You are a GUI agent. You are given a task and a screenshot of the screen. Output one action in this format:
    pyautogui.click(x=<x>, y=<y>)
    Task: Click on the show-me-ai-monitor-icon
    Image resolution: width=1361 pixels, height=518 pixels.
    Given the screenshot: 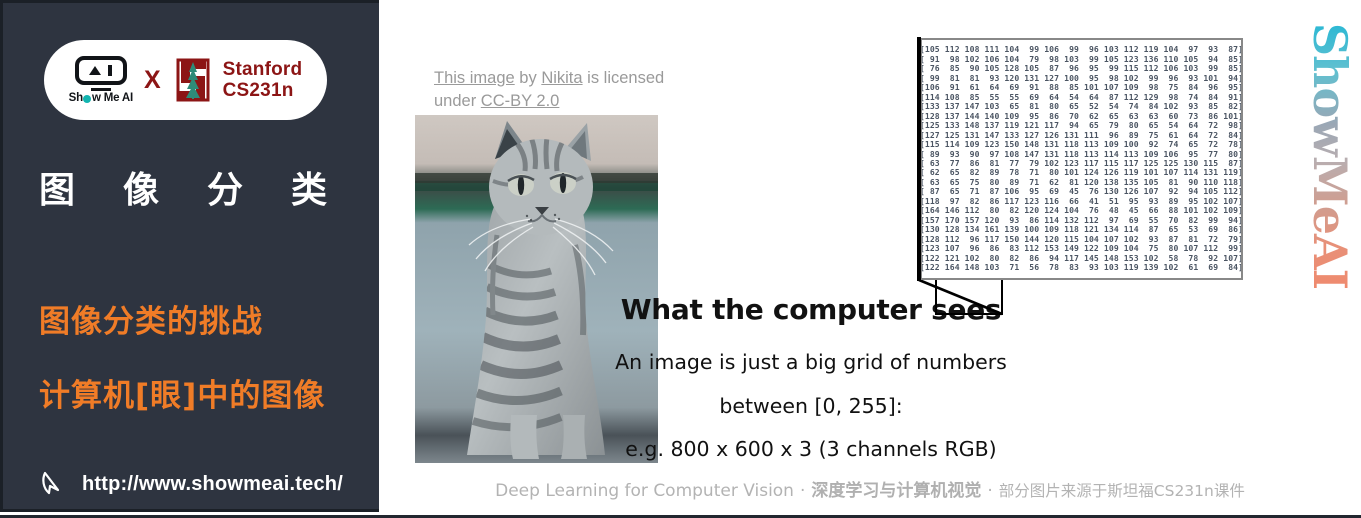 What is the action you would take?
    pyautogui.click(x=100, y=70)
    